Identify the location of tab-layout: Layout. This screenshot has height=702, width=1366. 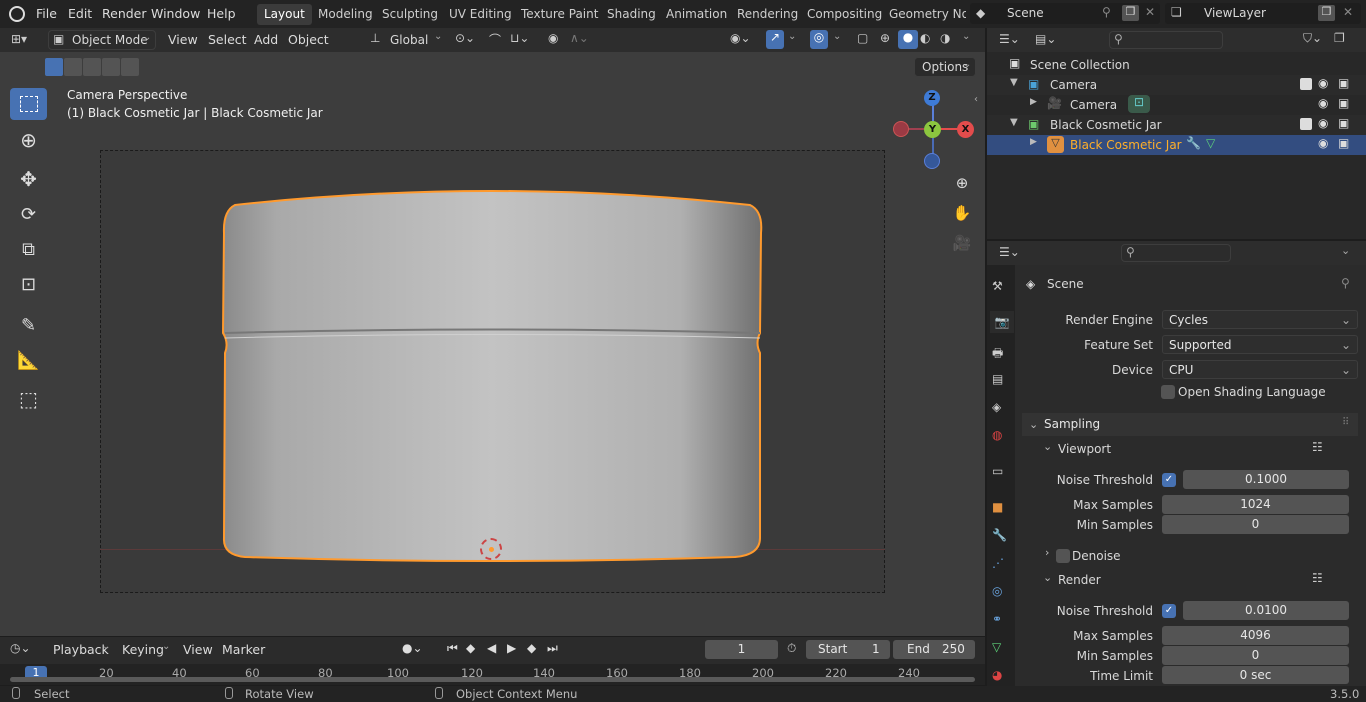
(284, 14).